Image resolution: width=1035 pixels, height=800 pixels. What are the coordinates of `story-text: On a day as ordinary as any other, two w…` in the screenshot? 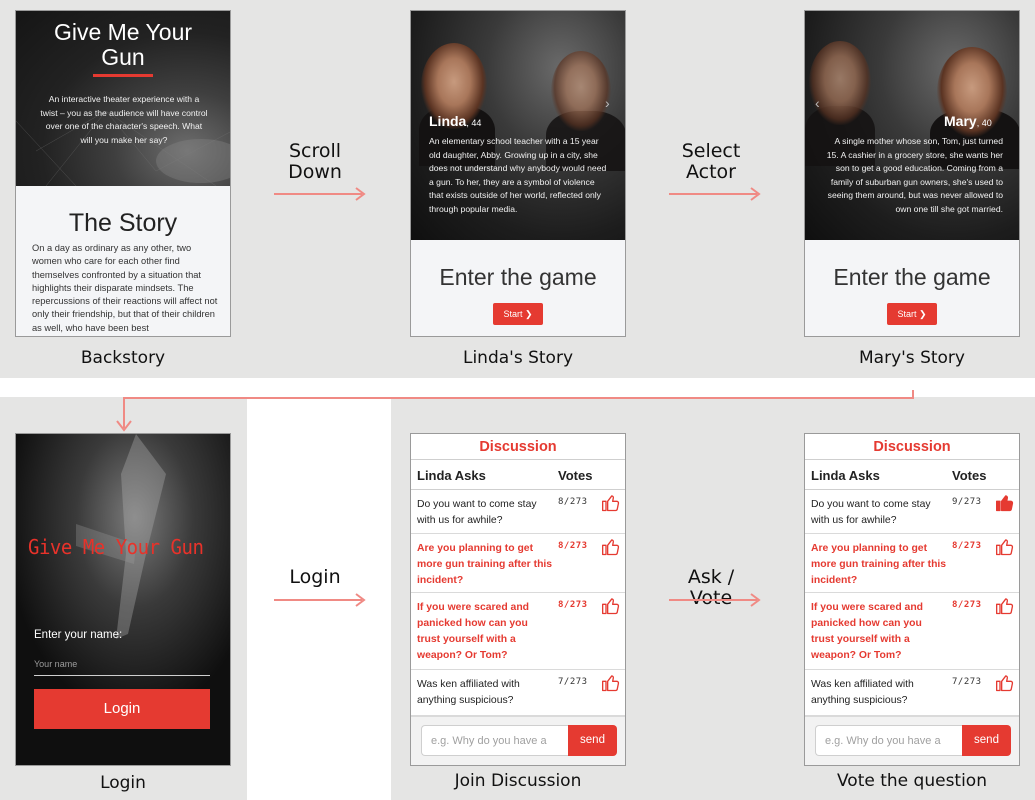 It's located at (125, 288).